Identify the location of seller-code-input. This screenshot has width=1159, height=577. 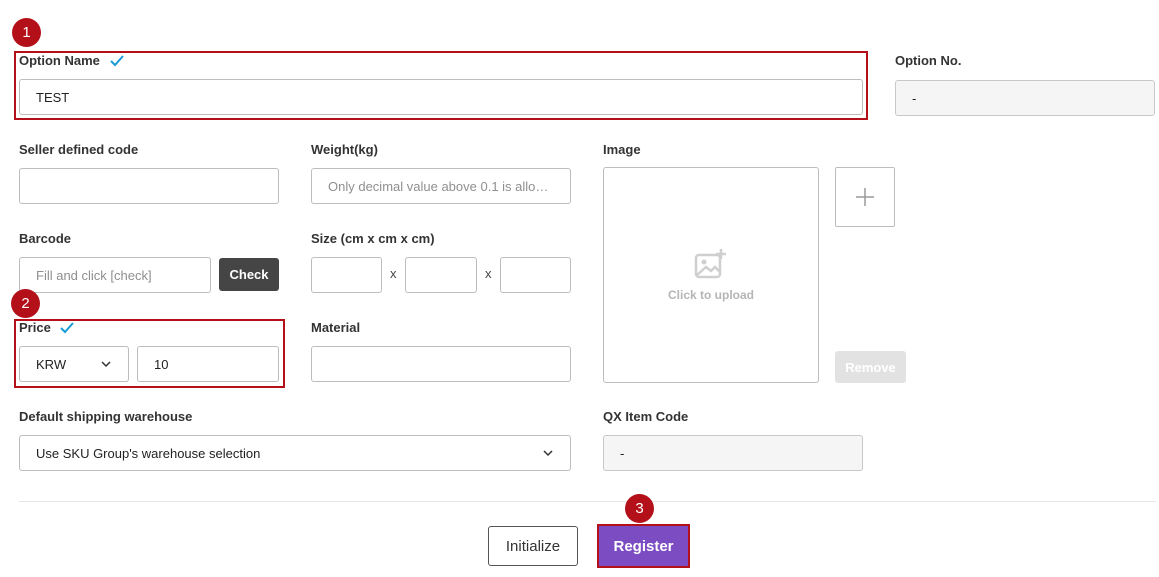
(149, 186).